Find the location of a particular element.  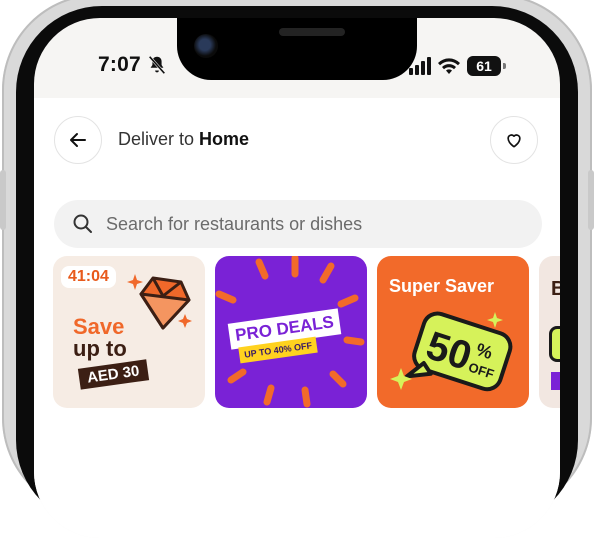

deliver-location-name: Home is located at coordinates (224, 139).